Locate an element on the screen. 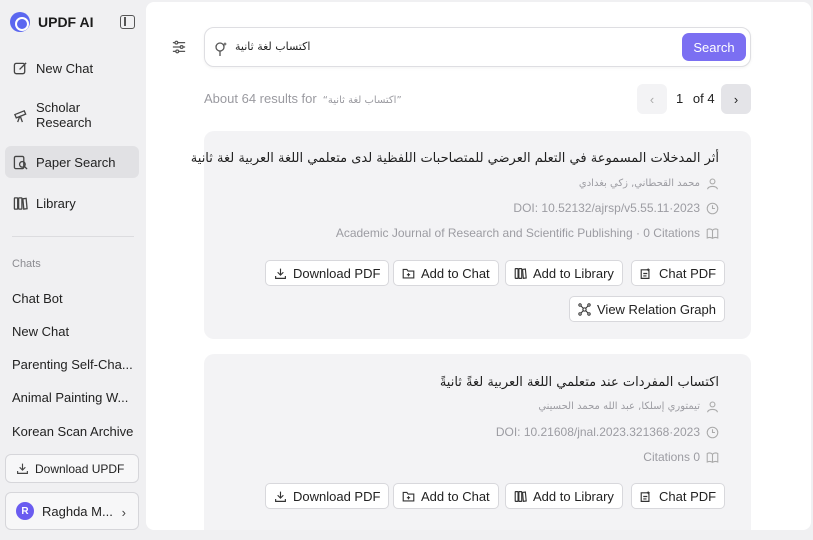 The width and height of the screenshot is (813, 540). doi-row: DOI: 10.21608/jnal.2023.321368·2023 is located at coordinates (607, 432).